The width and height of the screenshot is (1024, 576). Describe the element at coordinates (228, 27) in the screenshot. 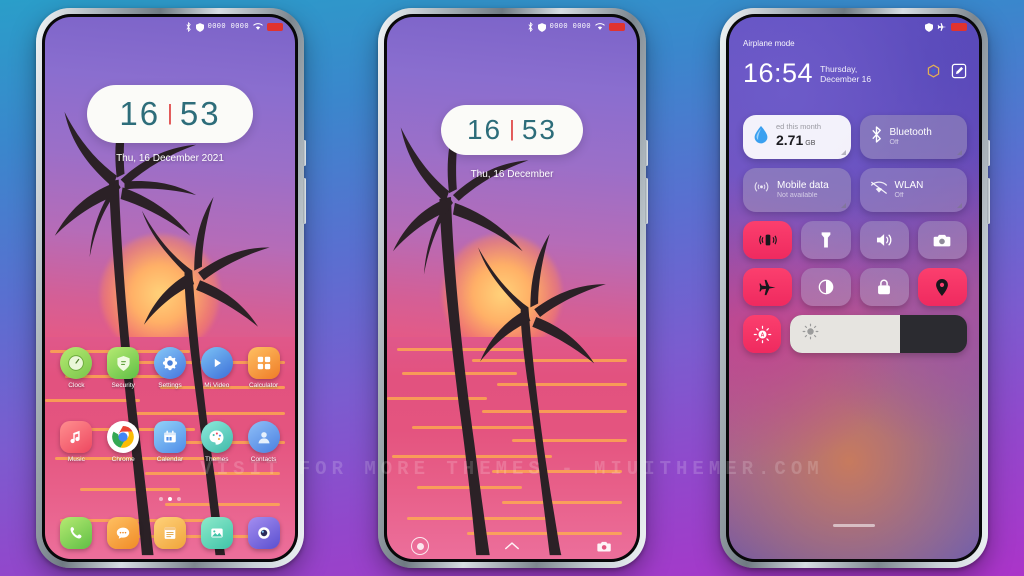

I see `signal-dots: 0000 0000` at that location.